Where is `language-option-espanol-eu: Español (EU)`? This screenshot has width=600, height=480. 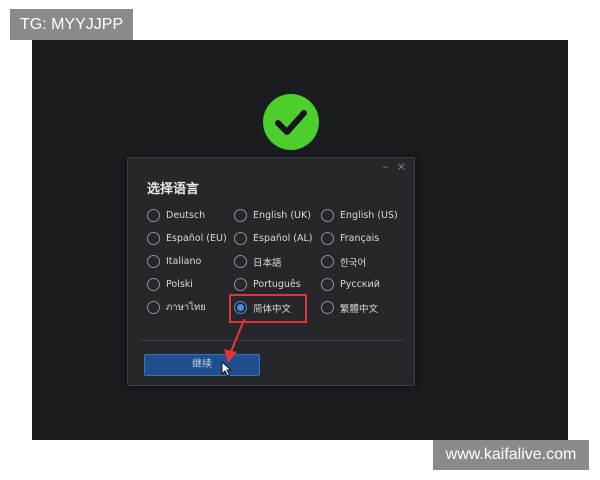
language-option-espanol-eu: Español (EU) is located at coordinates (190, 238).